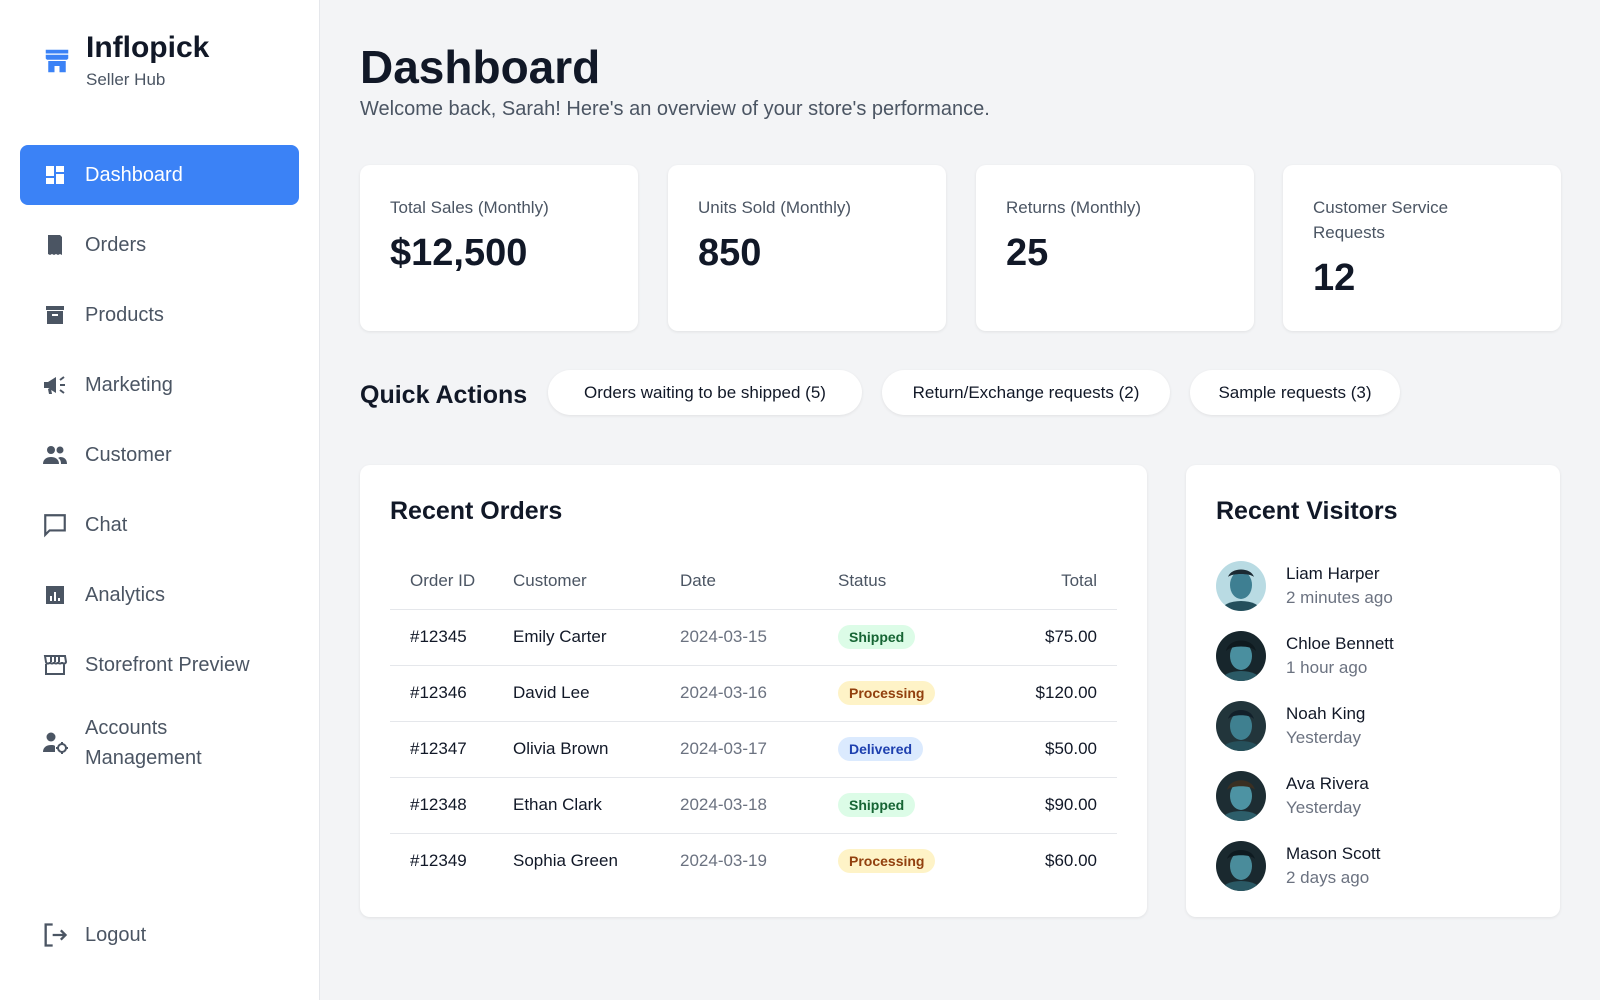 This screenshot has width=1600, height=1000. What do you see at coordinates (1053, 749) in the screenshot?
I see `order-total: $50.00` at bounding box center [1053, 749].